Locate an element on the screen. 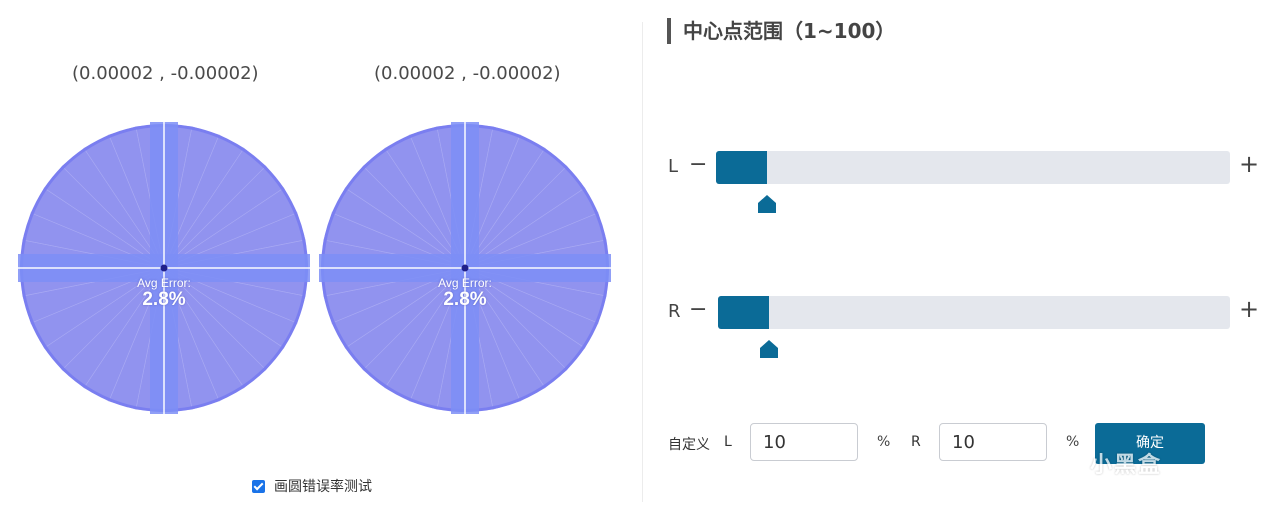  slider-r-handle is located at coordinates (769, 349).